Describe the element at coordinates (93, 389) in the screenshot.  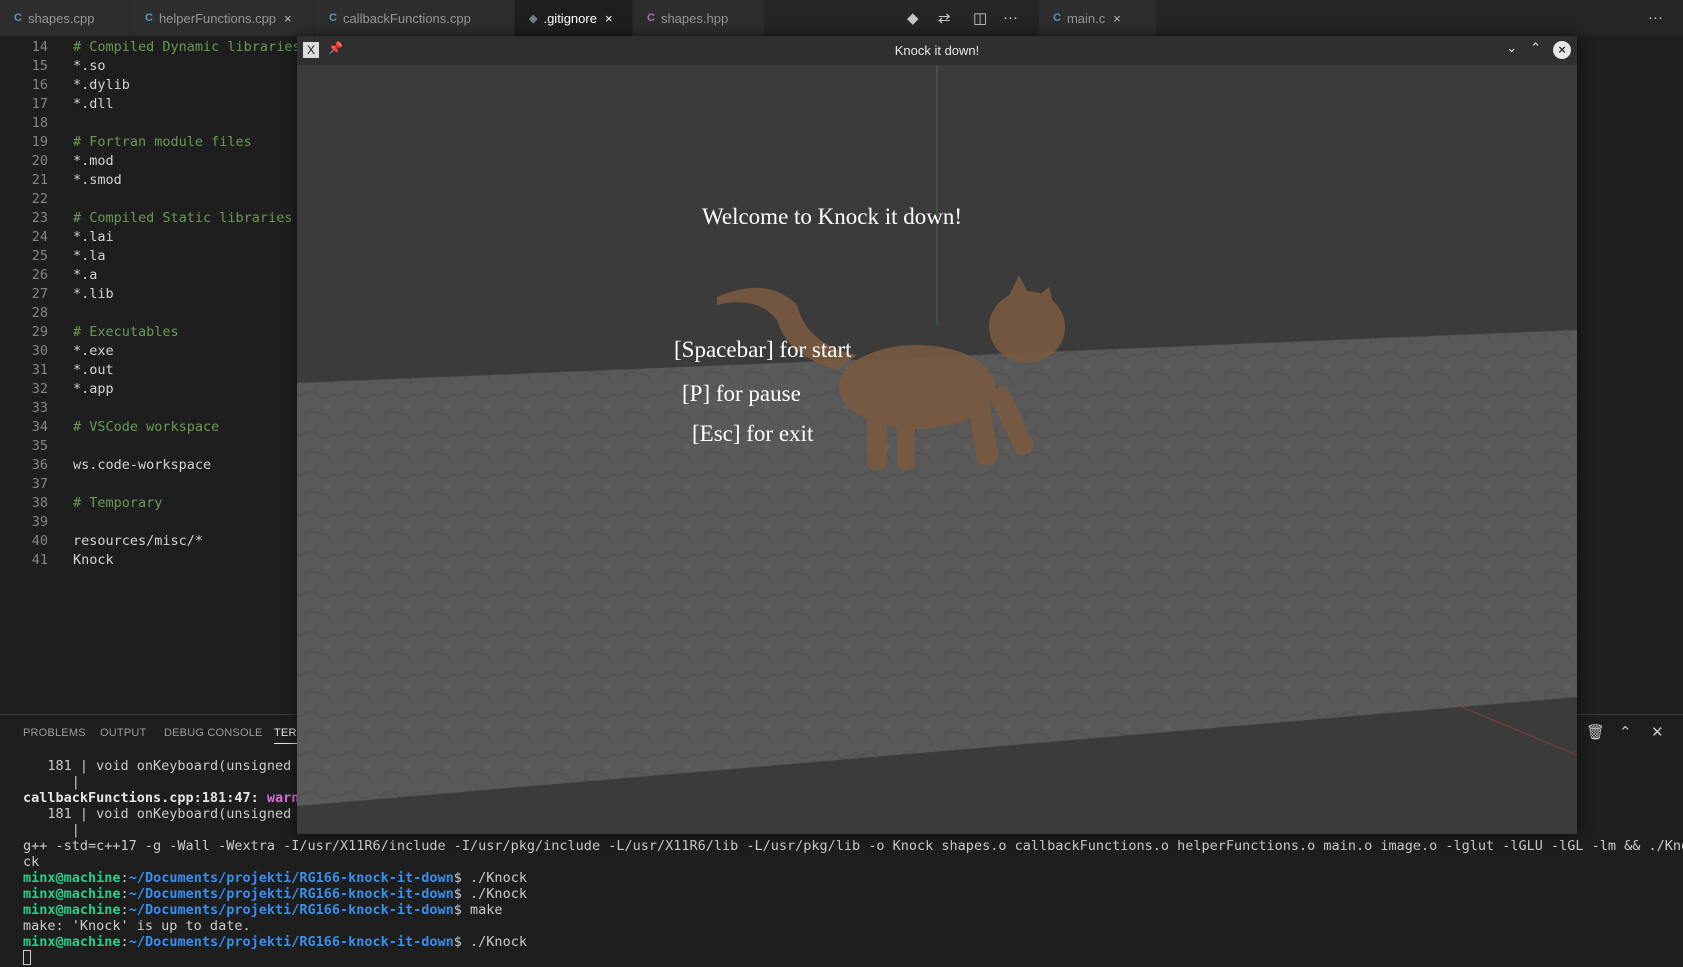
I see `line-code: *.app` at that location.